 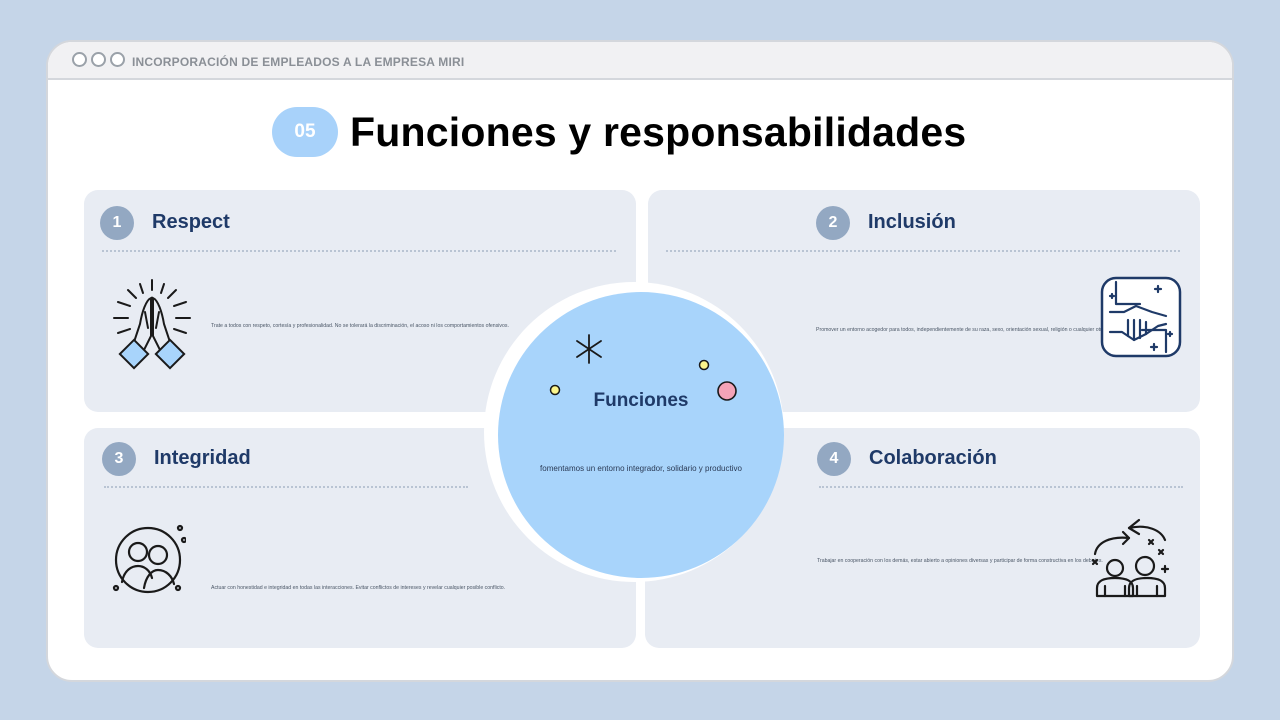 What do you see at coordinates (305, 132) in the screenshot?
I see `section-number-badge: 05` at bounding box center [305, 132].